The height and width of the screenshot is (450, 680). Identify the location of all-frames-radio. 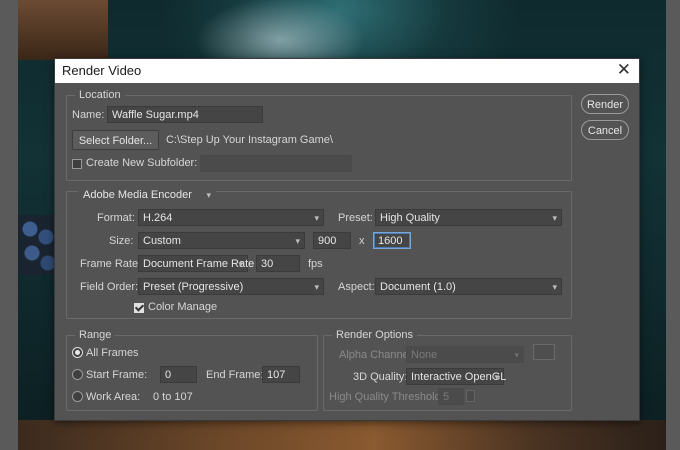
(77, 352).